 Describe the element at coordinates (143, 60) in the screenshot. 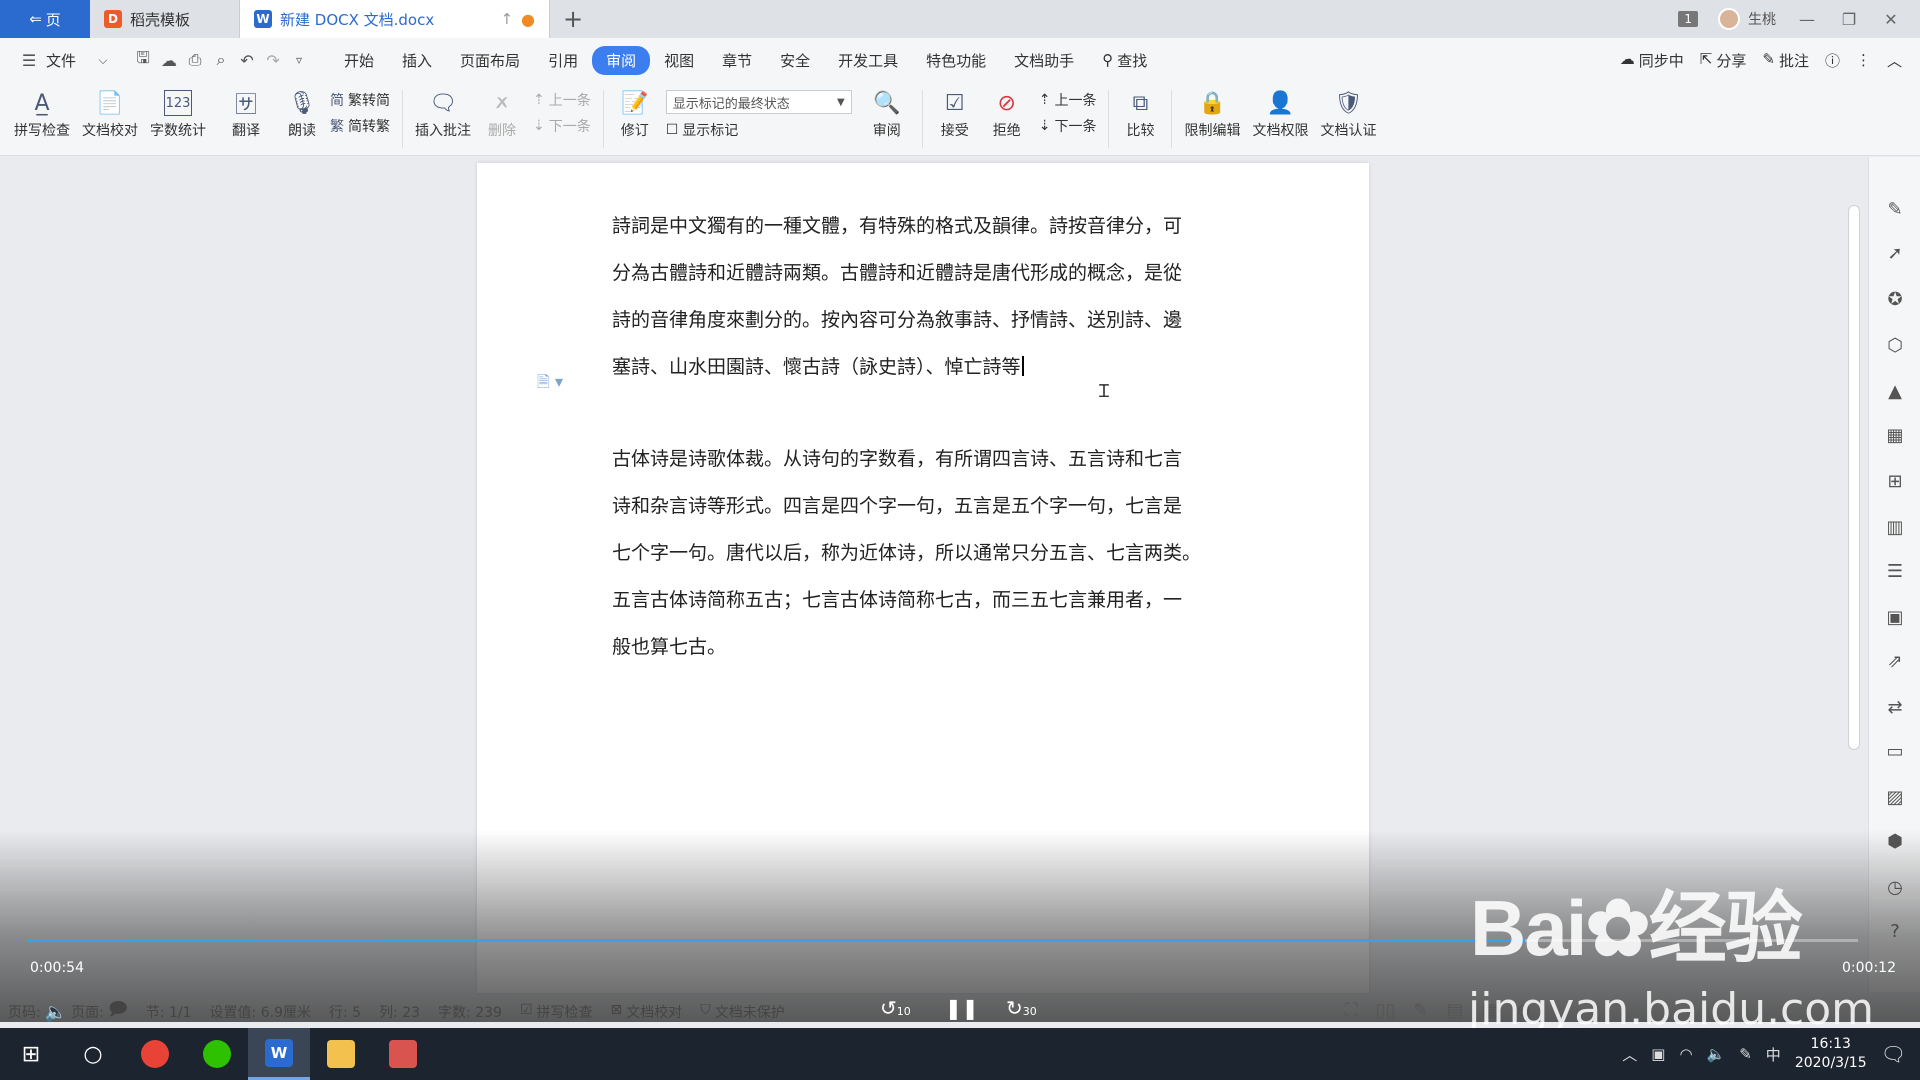

I see `save-icon: 🖫` at that location.